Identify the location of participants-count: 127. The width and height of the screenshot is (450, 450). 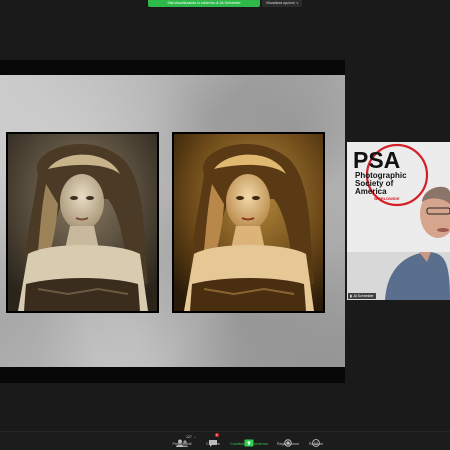
(189, 437).